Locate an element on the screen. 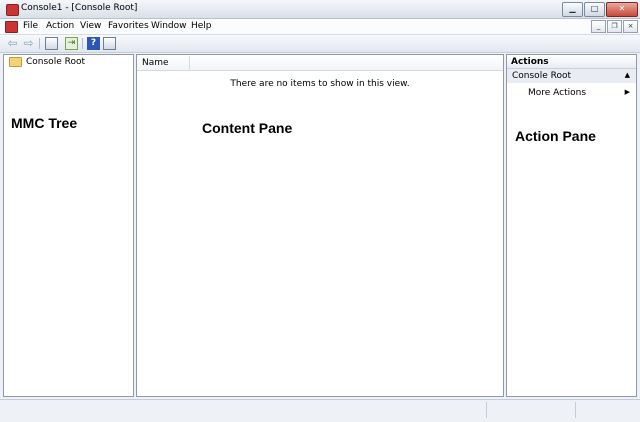 This screenshot has width=640, height=422. maximize-button: □ is located at coordinates (594, 9).